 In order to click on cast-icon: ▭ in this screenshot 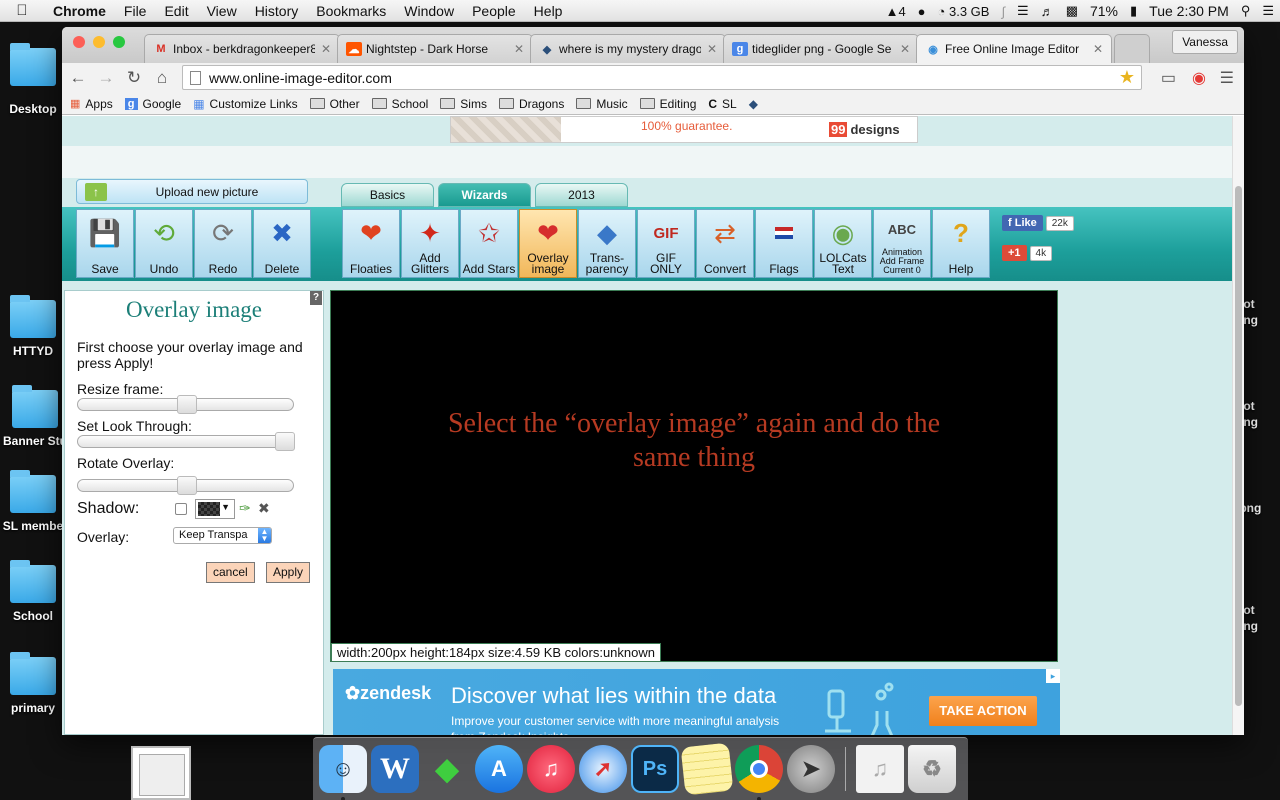, I will do `click(1168, 78)`.